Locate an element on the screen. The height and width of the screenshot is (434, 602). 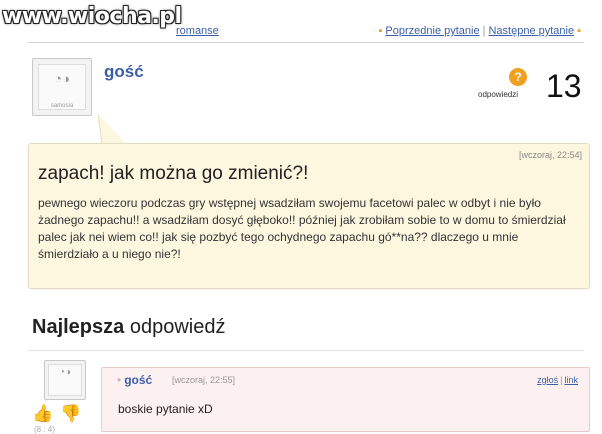
question-title: zapach! jak można go zmienić?! is located at coordinates (173, 173).